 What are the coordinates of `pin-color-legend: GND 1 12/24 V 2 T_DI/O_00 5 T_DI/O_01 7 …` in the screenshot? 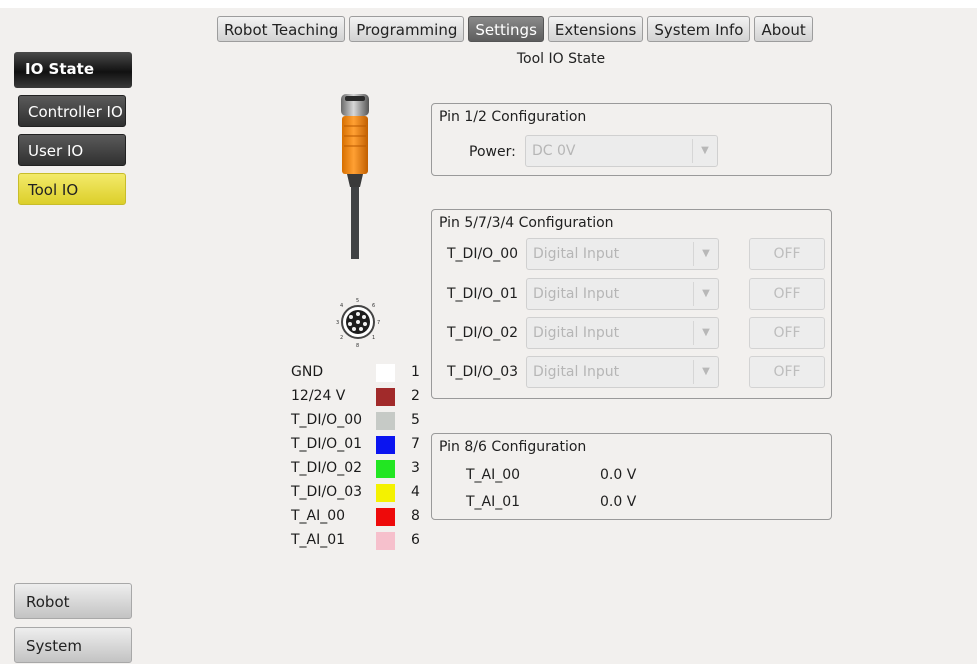 It's located at (361, 457).